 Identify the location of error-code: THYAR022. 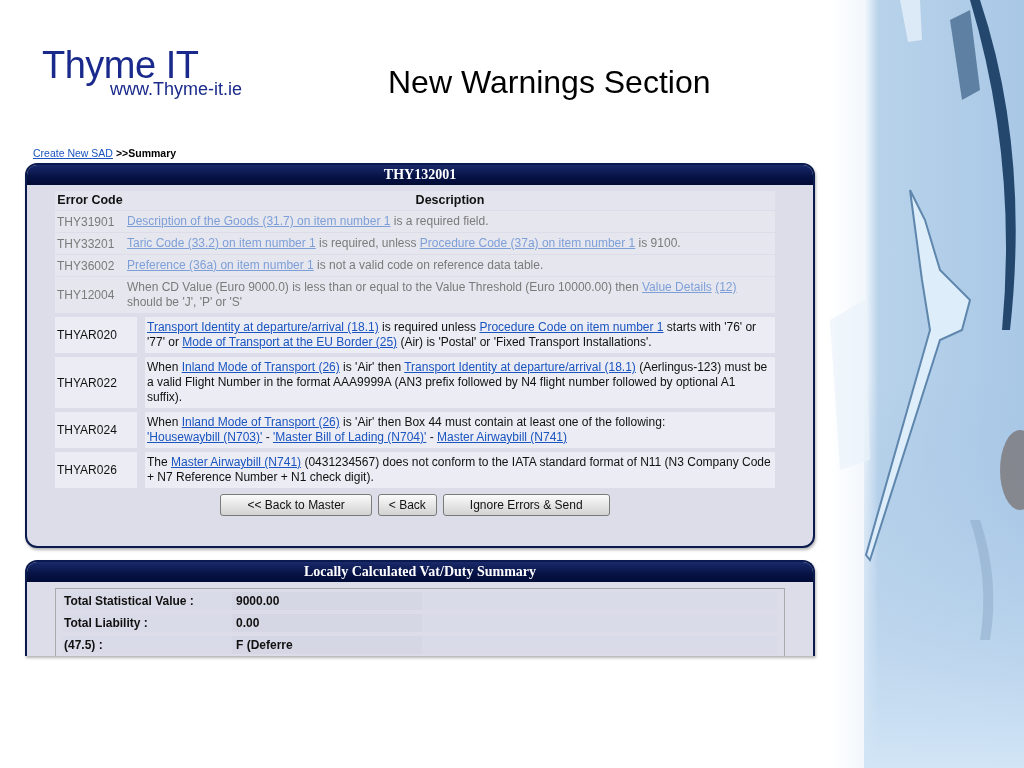
(96, 382).